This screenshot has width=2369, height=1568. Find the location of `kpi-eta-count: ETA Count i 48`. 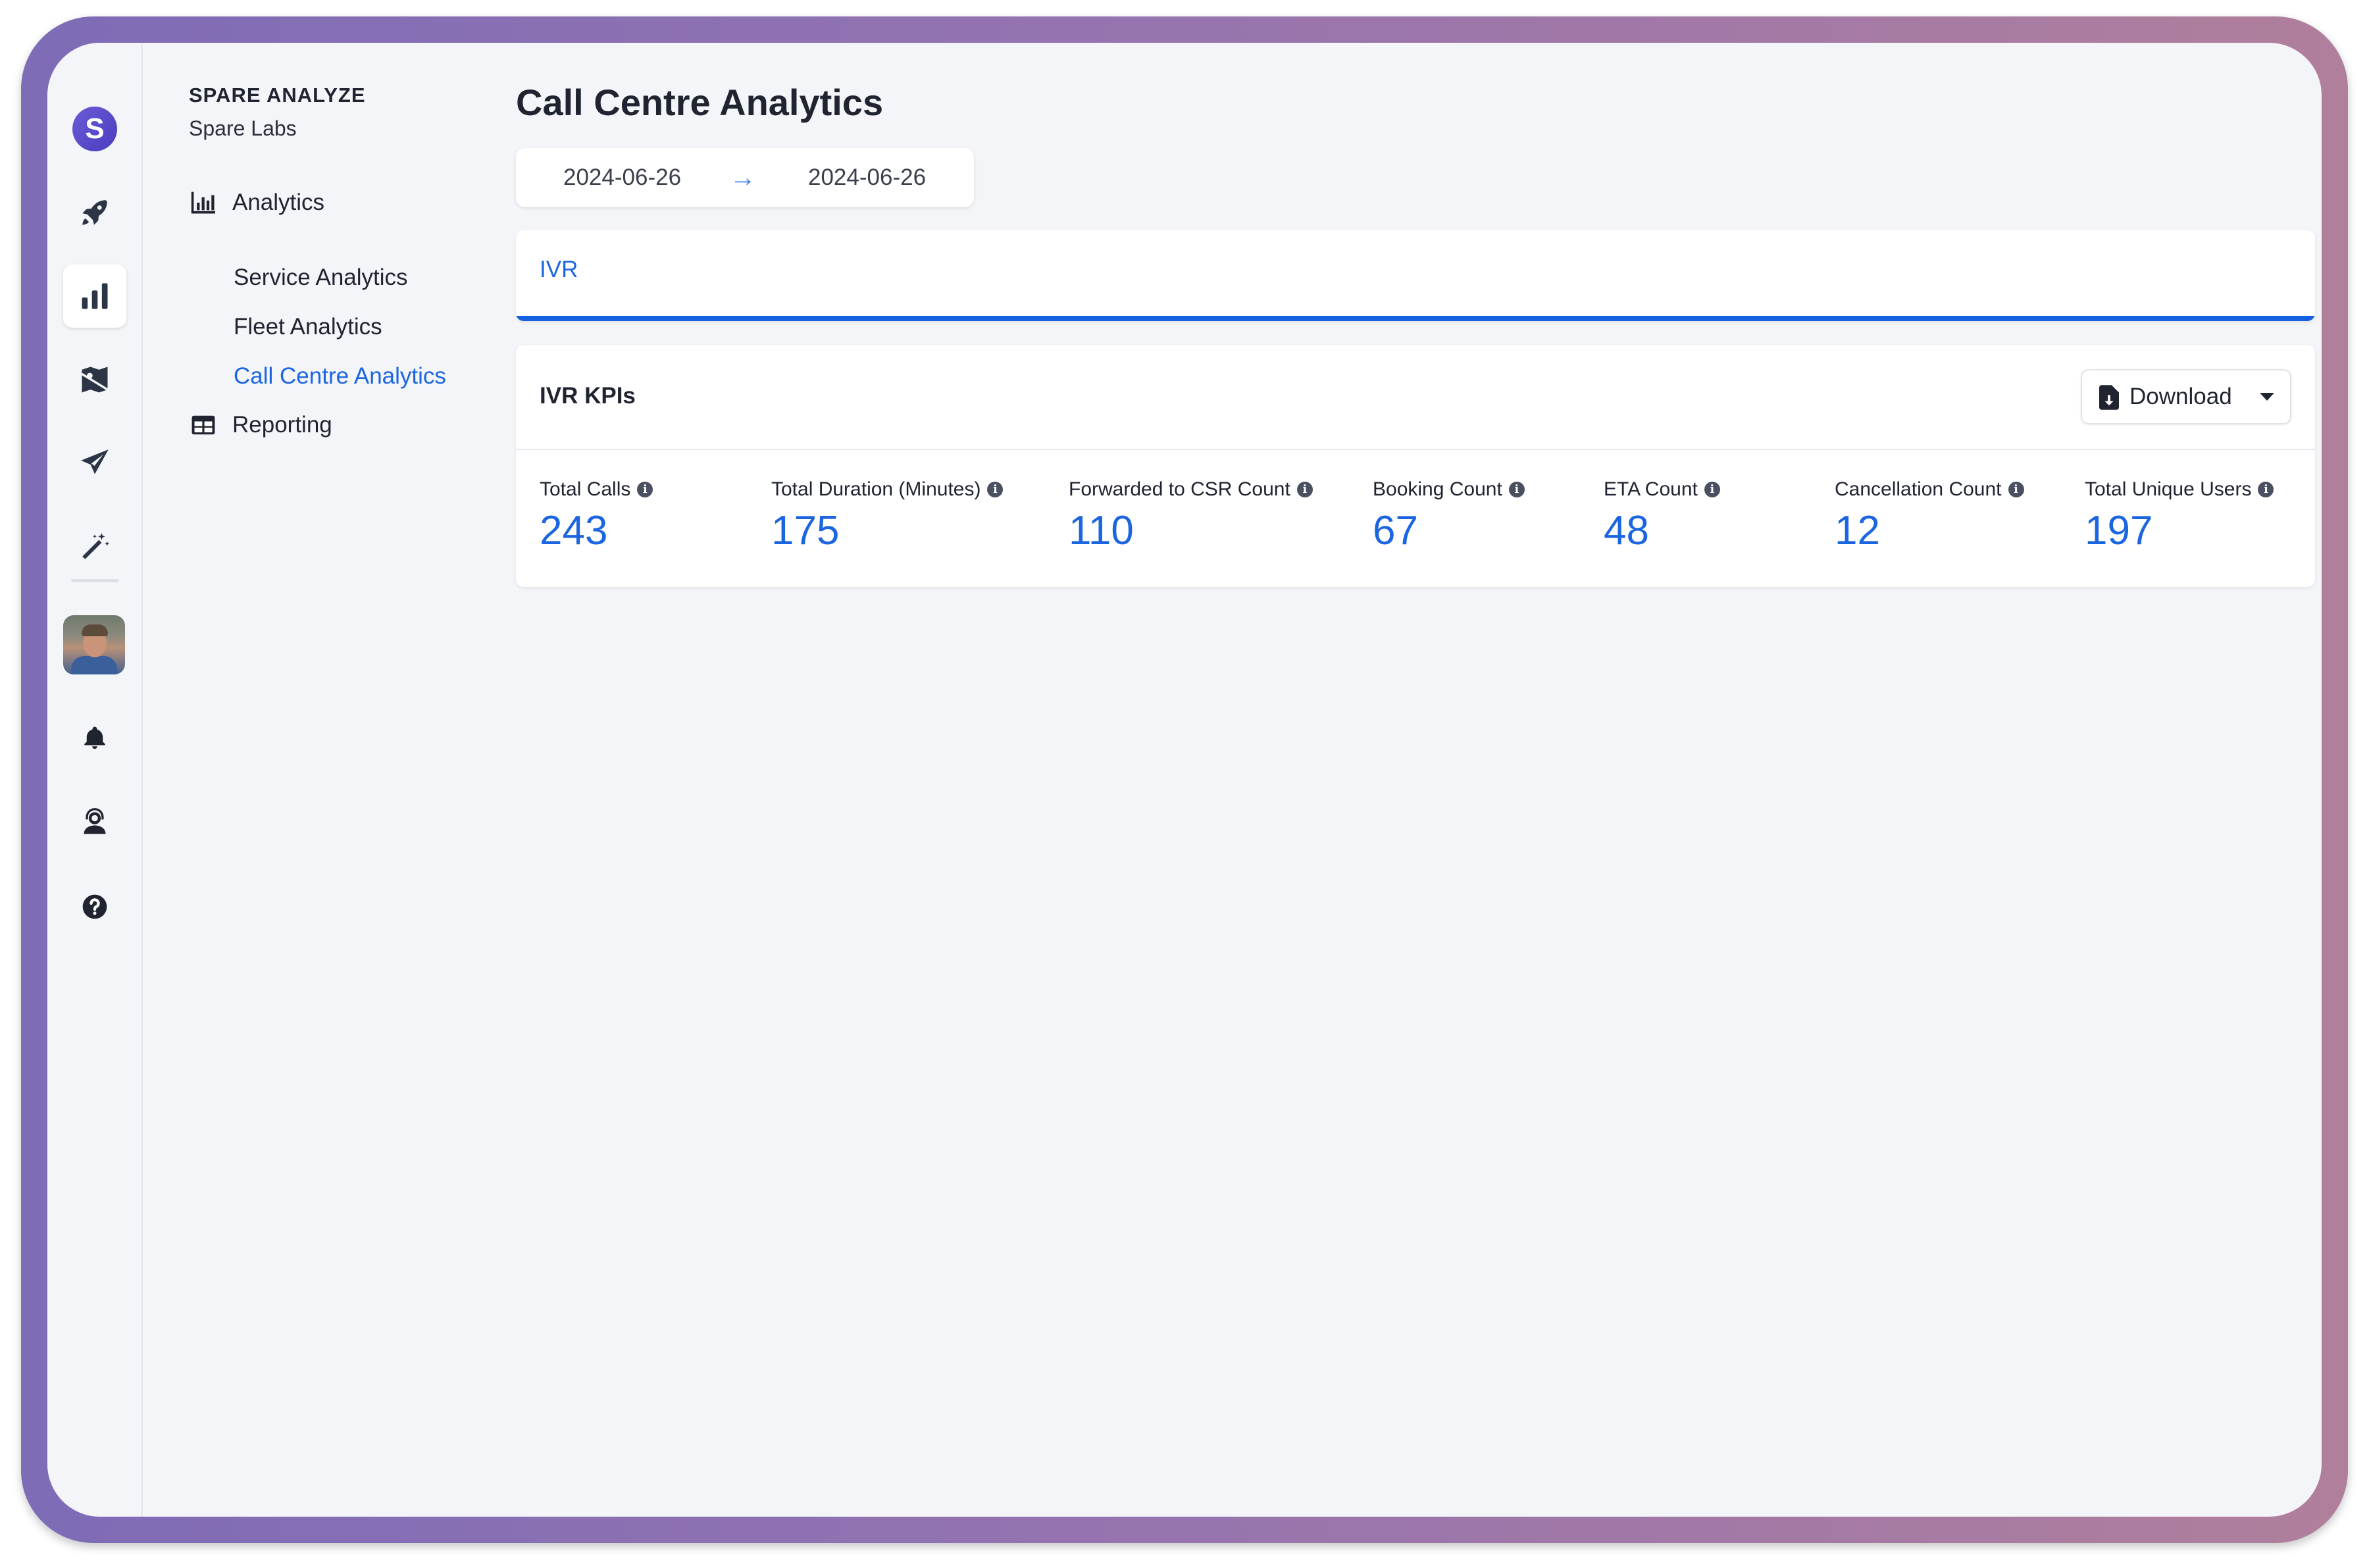

kpi-eta-count: ETA Count i 48 is located at coordinates (1662, 513).